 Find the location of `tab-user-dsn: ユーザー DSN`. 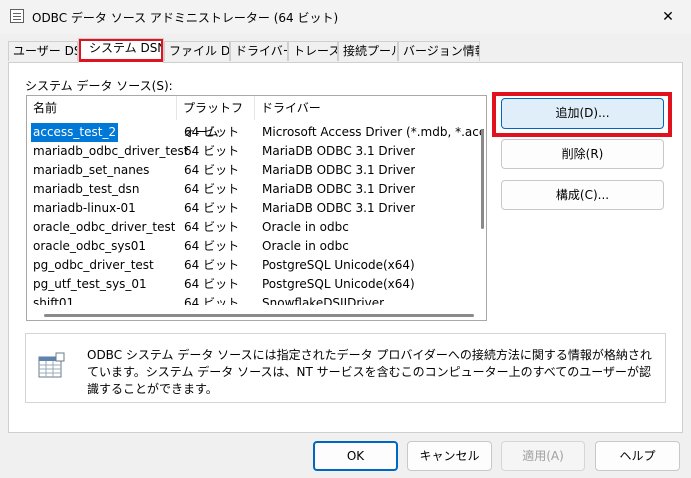

tab-user-dsn: ユーザー DSN is located at coordinates (43, 51).